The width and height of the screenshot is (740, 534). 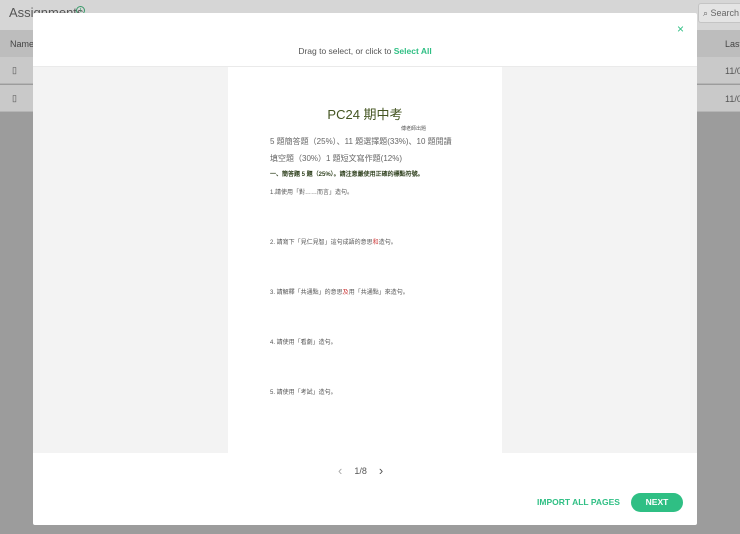 What do you see at coordinates (365, 114) in the screenshot?
I see `doc-title: PC24 期中考` at bounding box center [365, 114].